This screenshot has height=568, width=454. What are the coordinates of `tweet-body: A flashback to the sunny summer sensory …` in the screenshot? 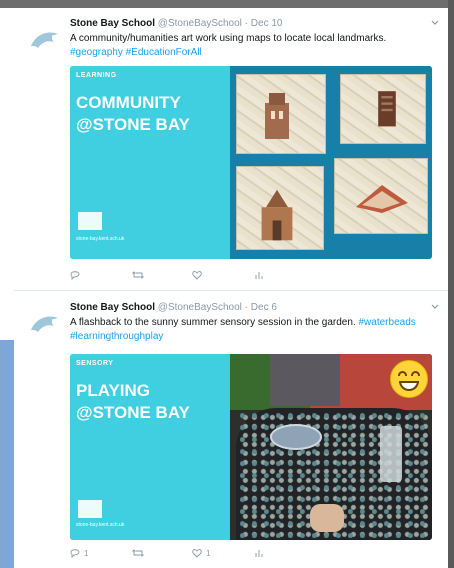 It's located at (213, 322).